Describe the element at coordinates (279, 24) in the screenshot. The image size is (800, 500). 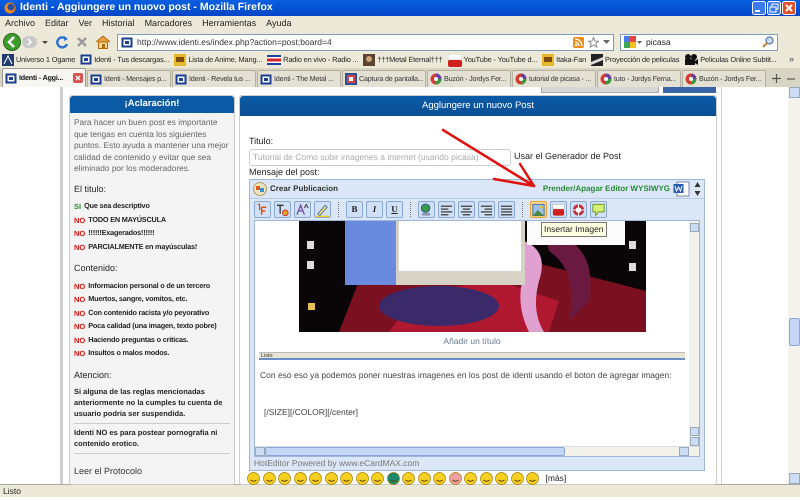
I see `menu-item: Ayuda` at that location.